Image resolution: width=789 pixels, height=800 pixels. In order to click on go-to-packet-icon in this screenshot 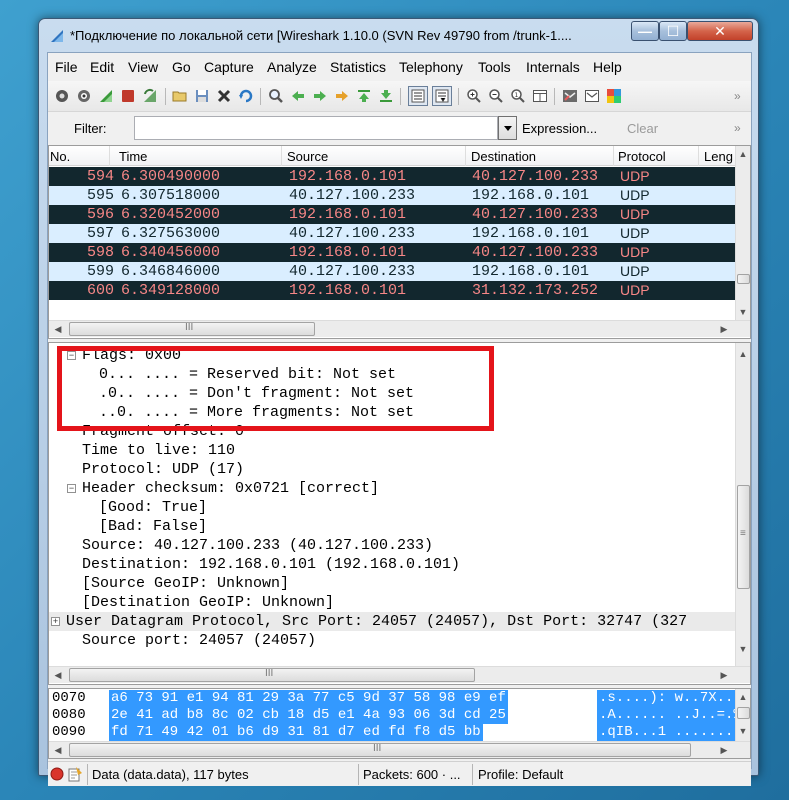, I will do `click(342, 96)`.